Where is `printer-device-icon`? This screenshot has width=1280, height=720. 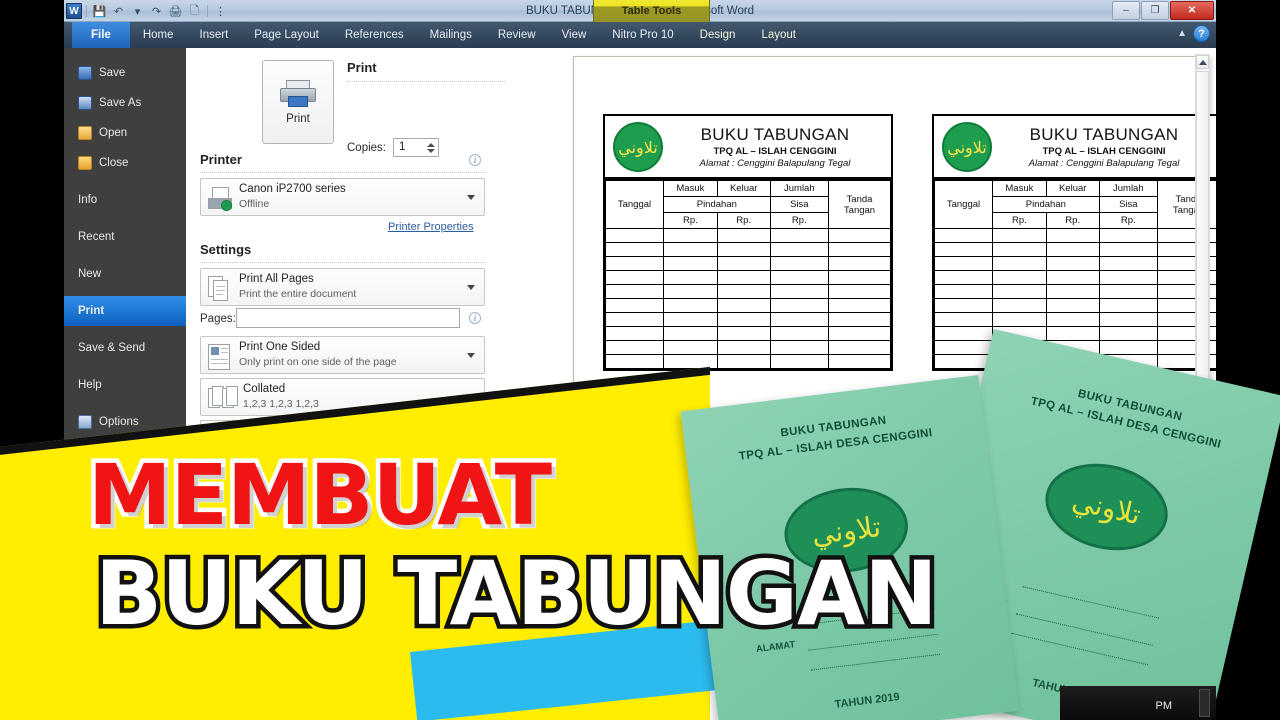 printer-device-icon is located at coordinates (220, 200).